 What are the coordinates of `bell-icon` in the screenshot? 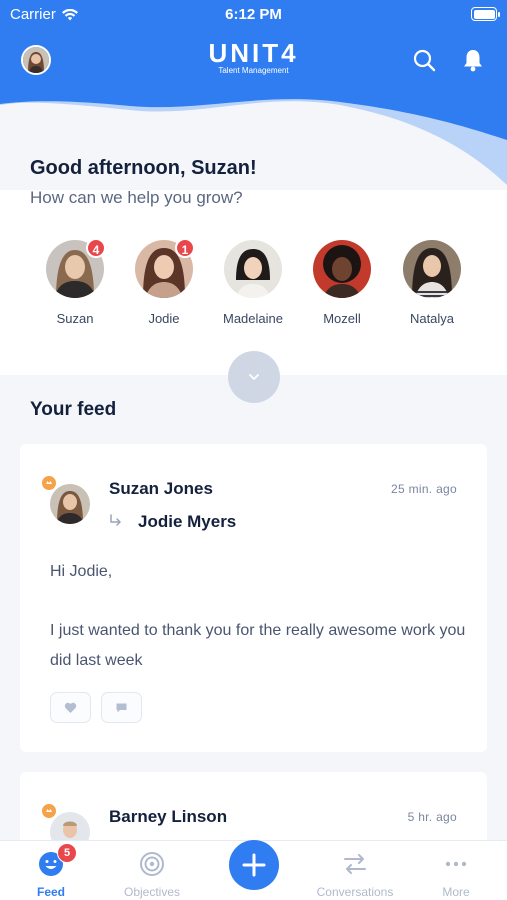 It's located at (473, 61).